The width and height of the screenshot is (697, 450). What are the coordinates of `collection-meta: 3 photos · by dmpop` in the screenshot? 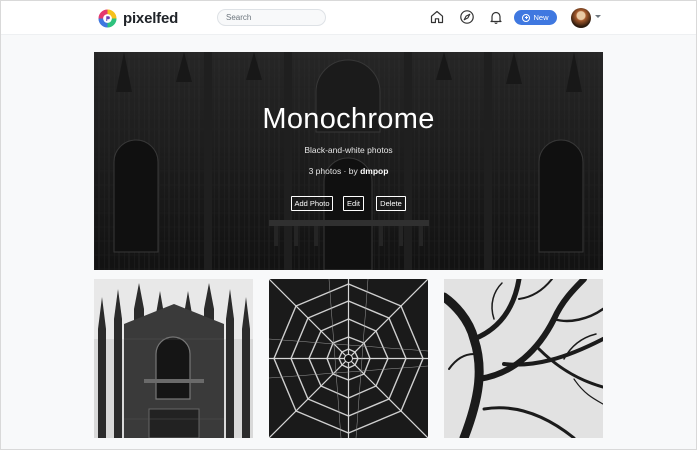 It's located at (348, 171).